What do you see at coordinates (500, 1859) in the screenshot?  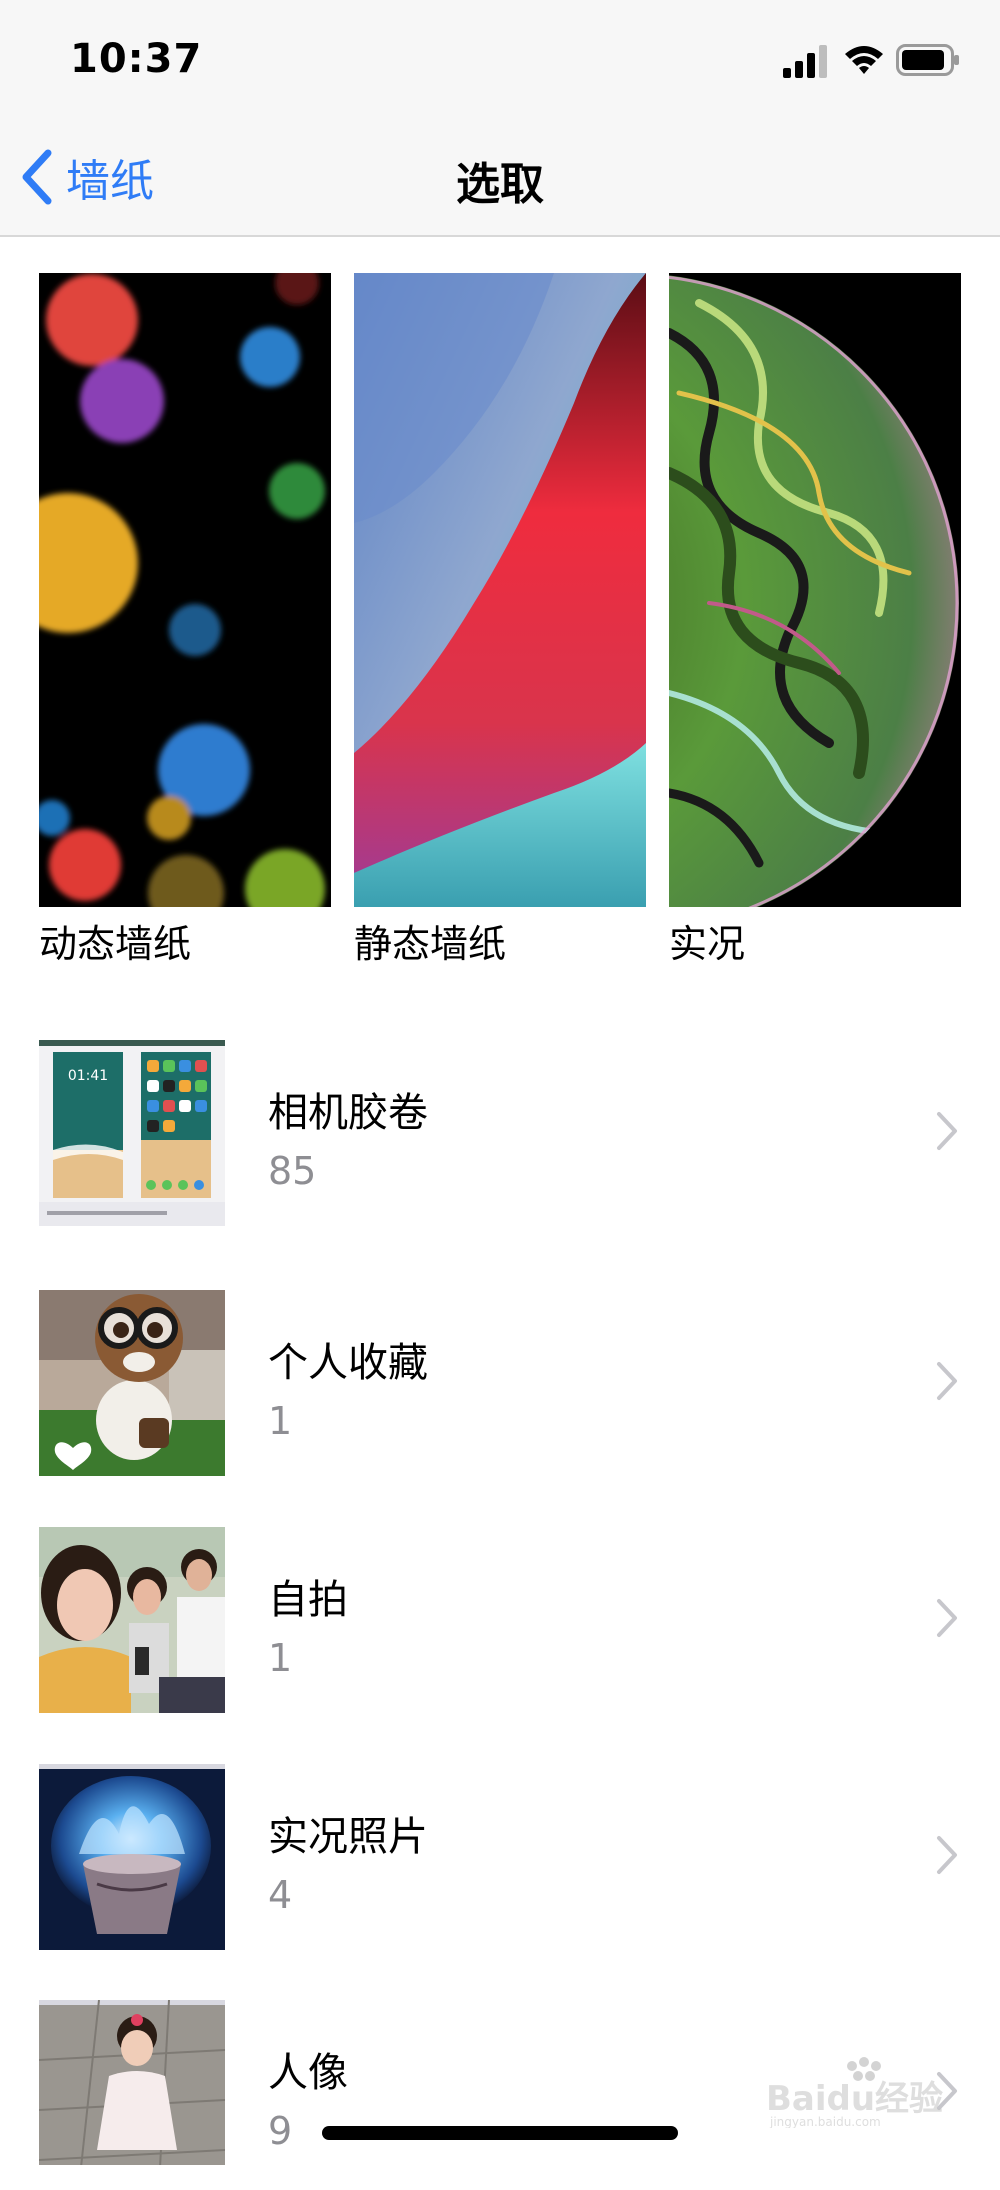 I see `album-row-live-photos: 实况照片 4` at bounding box center [500, 1859].